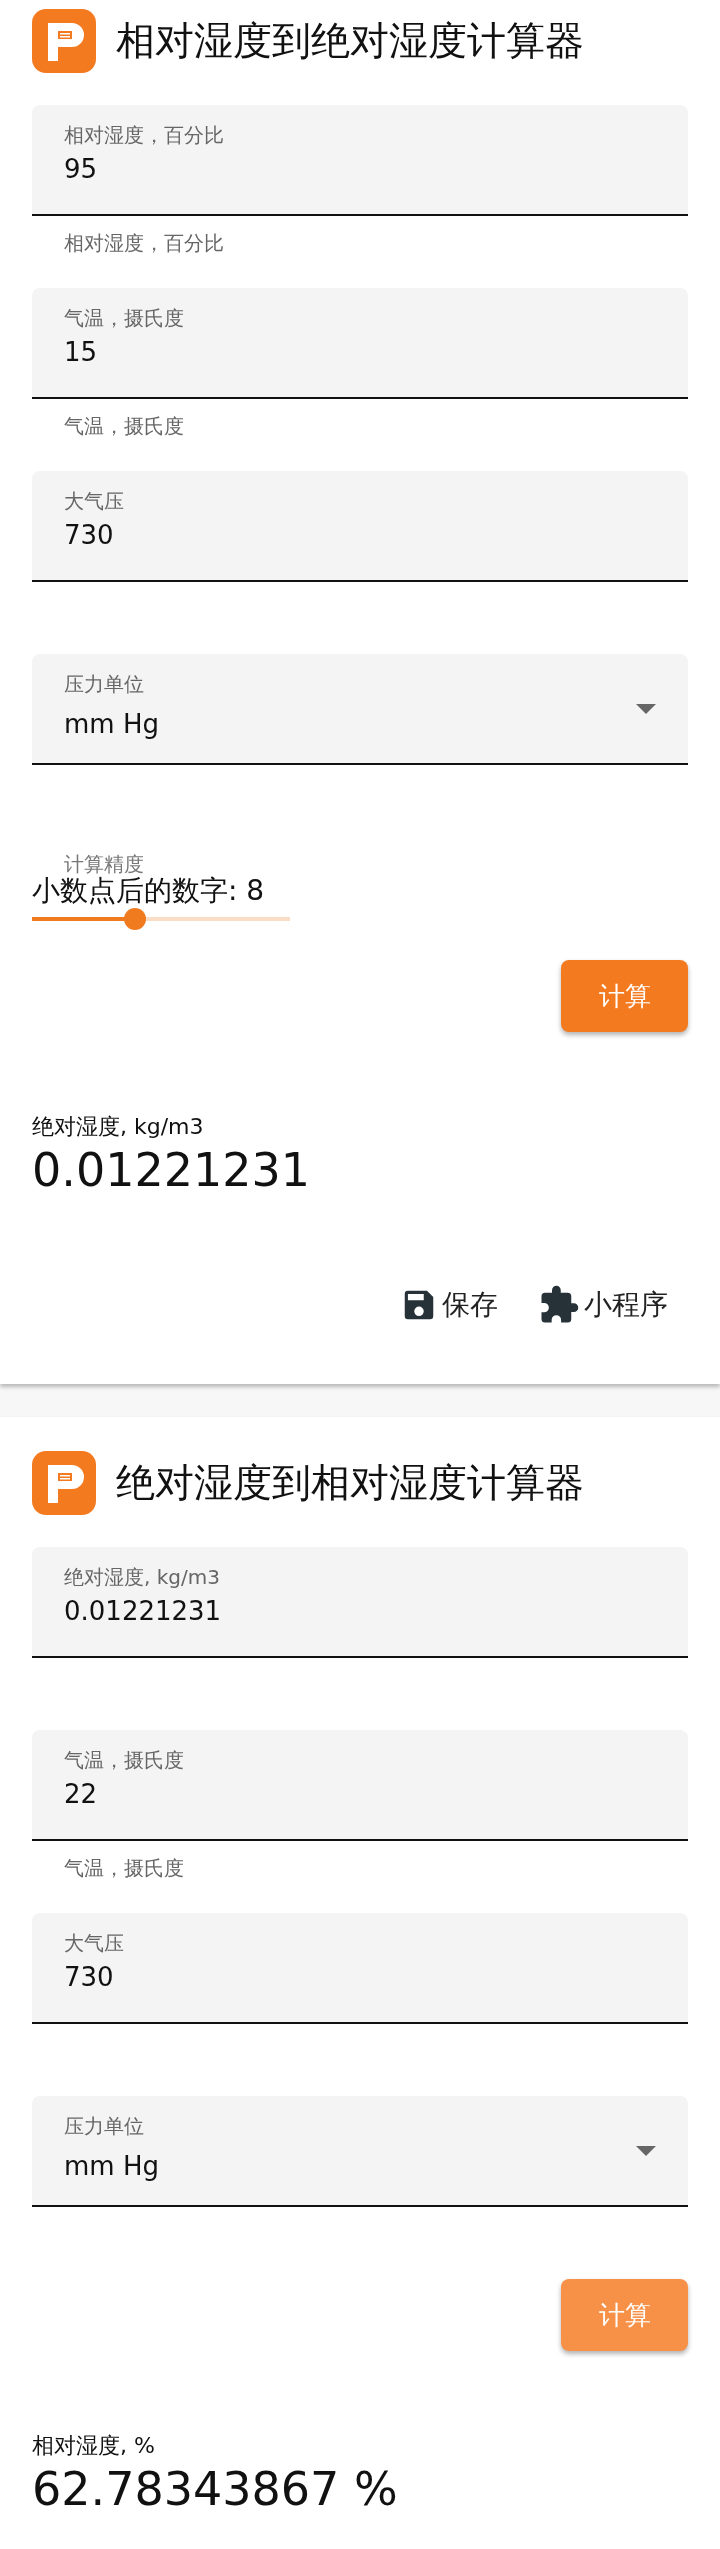 The image size is (720, 2549). I want to click on input-field: 相对湿度，百分比 95, so click(360, 160).